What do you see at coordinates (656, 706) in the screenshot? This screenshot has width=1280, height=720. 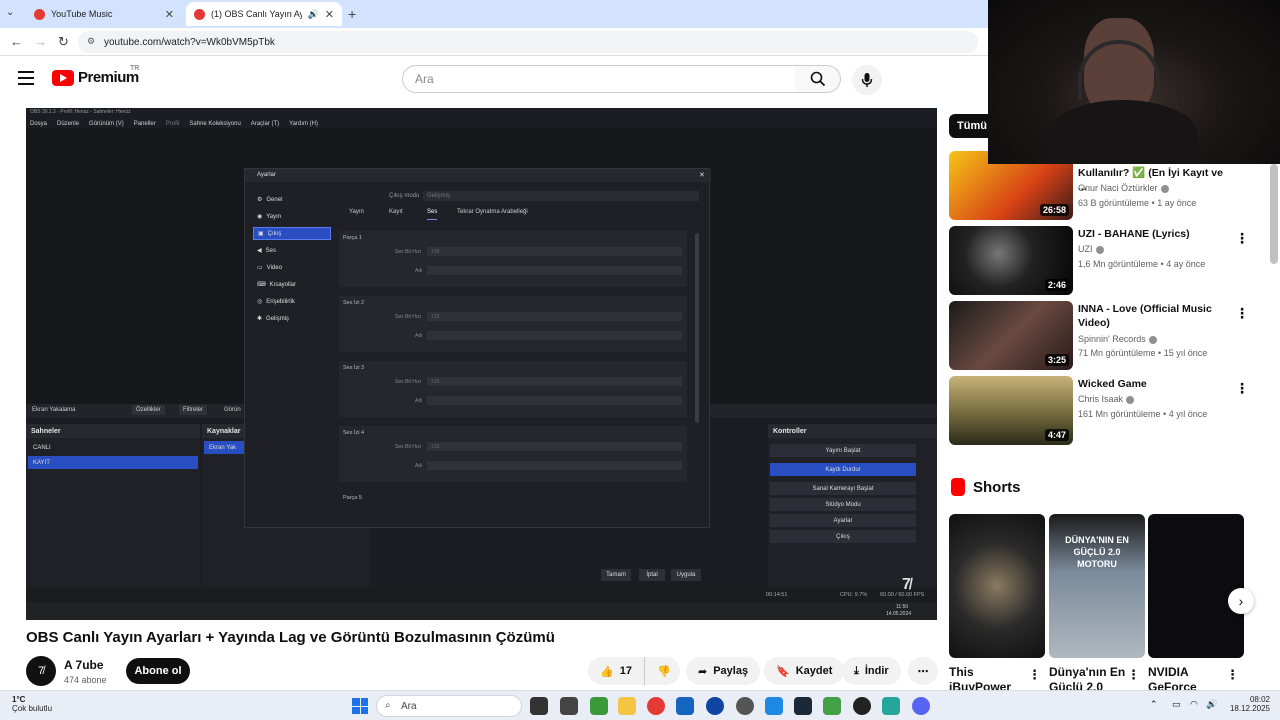 I see `chrome-icon` at bounding box center [656, 706].